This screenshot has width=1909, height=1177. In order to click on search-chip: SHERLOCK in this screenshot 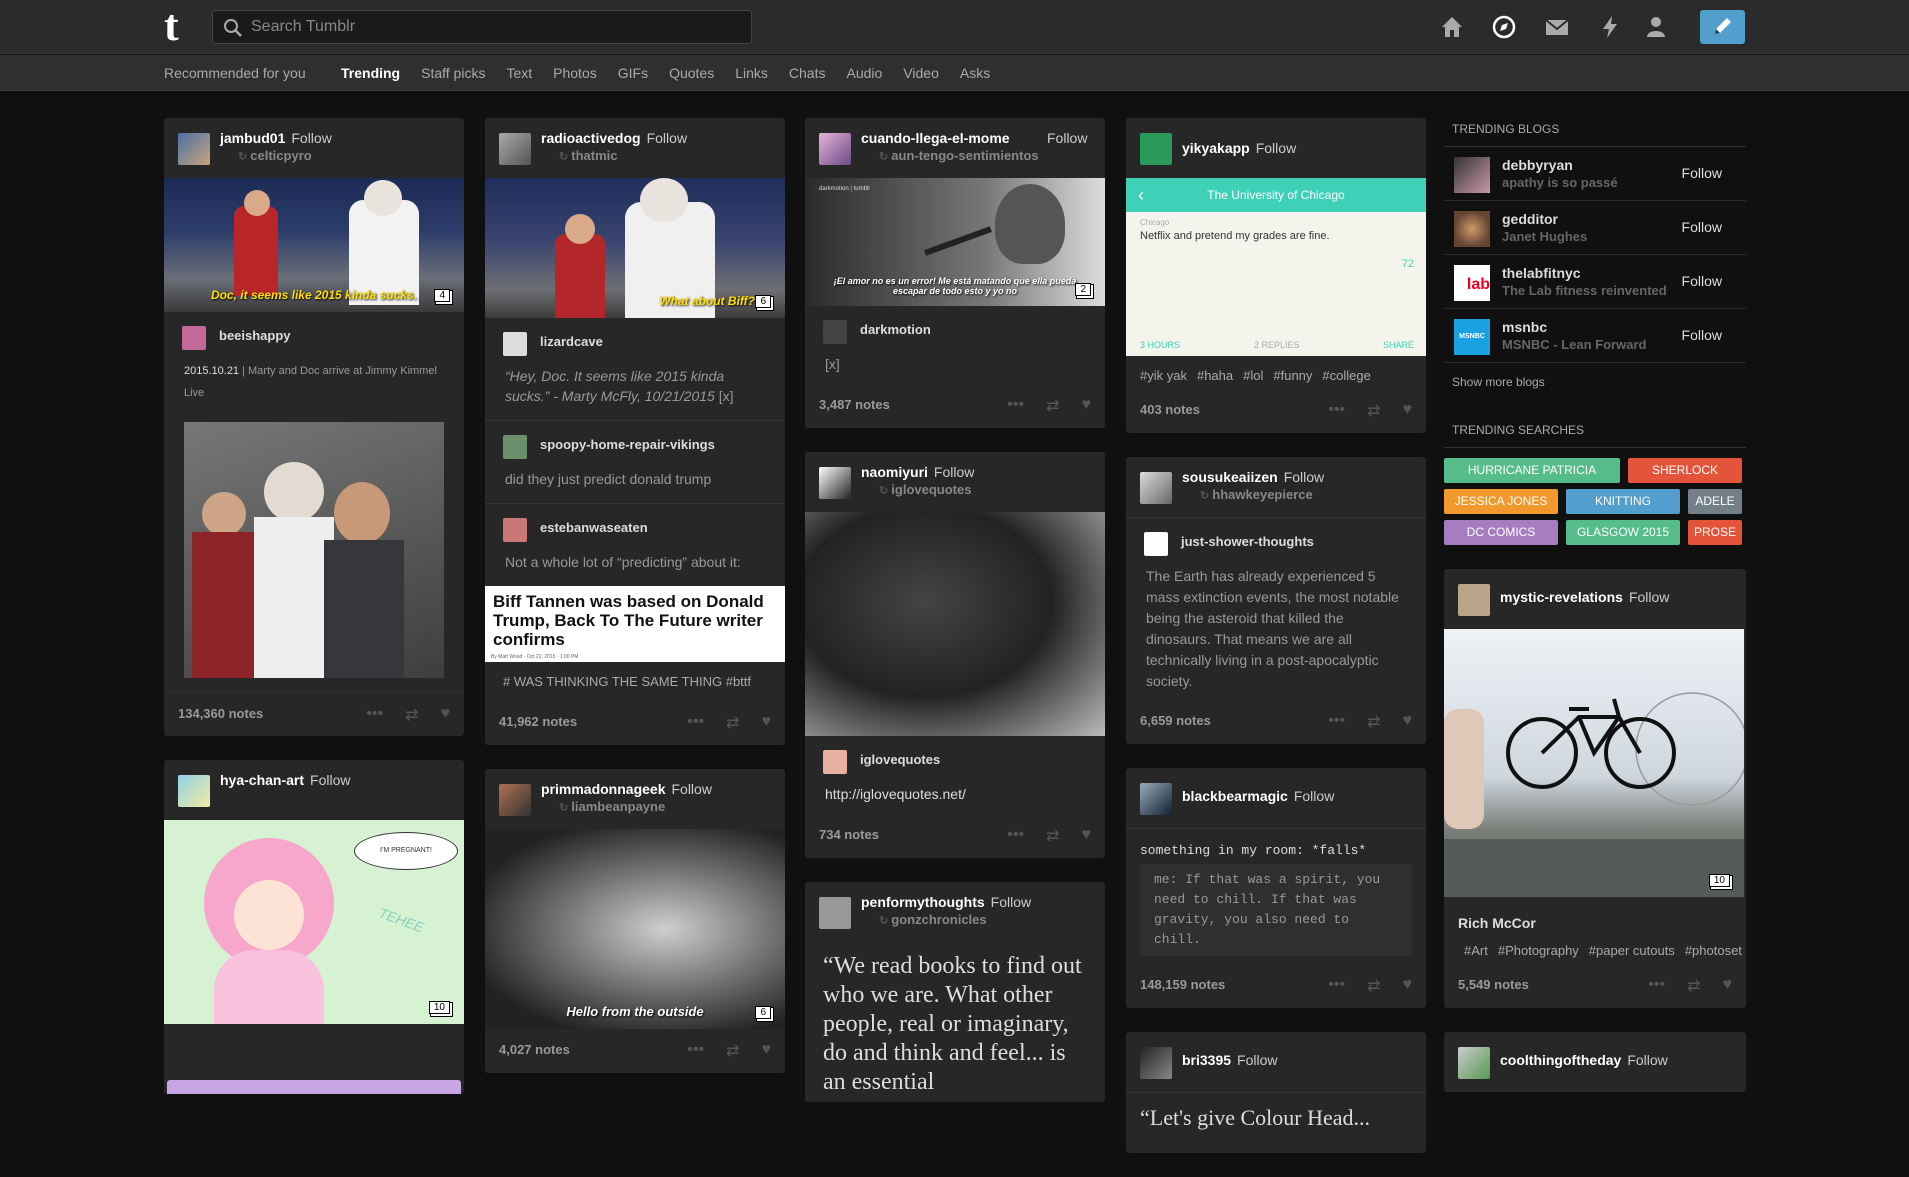, I will do `click(1685, 470)`.